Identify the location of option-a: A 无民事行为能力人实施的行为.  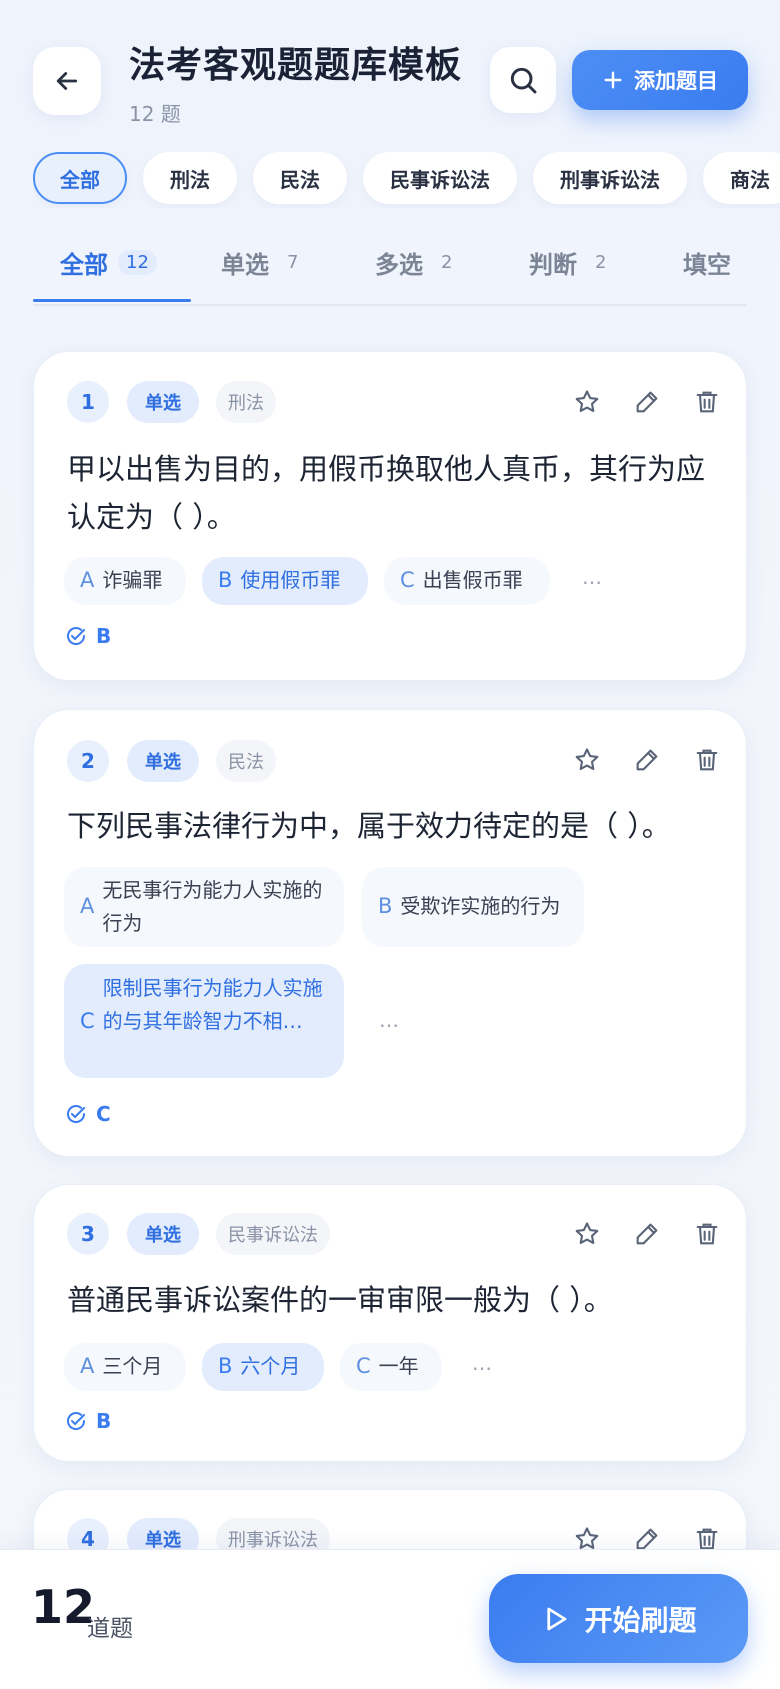
(204, 907).